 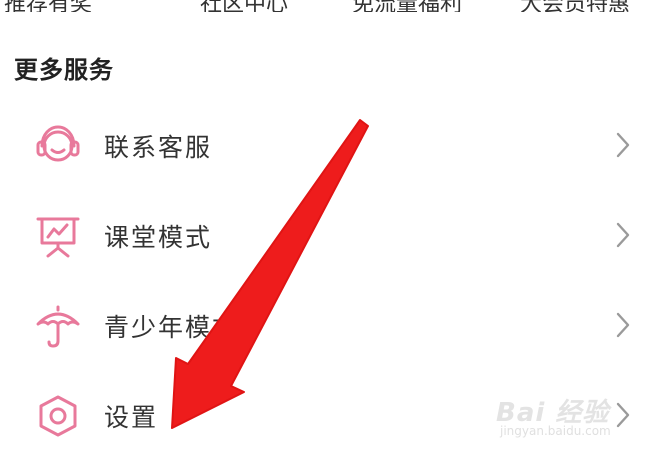 I want to click on presentation-board-icon, so click(x=58, y=236).